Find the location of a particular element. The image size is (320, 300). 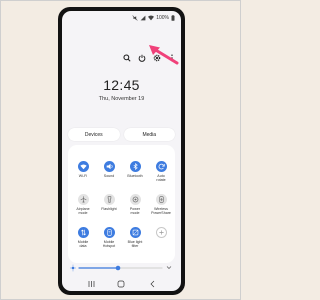

add-icon is located at coordinates (161, 232).